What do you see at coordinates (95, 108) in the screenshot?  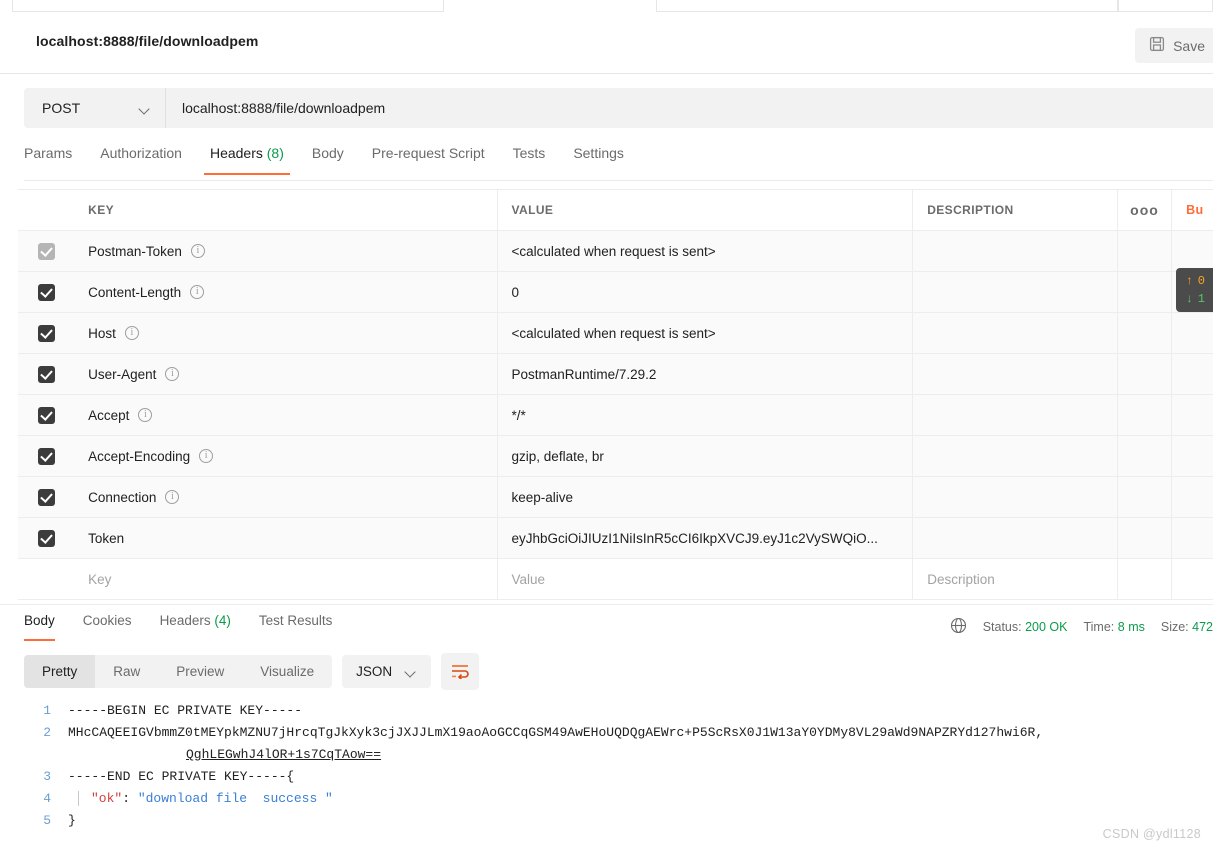 I see `http-method-select: POST` at bounding box center [95, 108].